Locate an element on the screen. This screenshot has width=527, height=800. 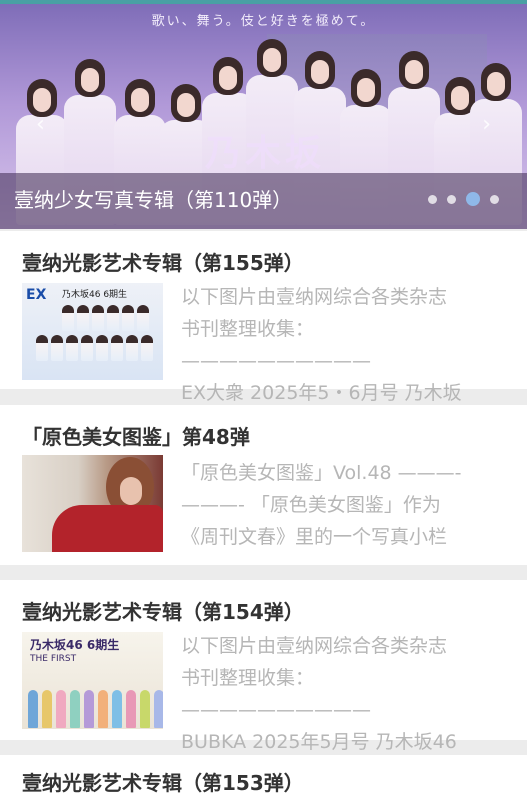
excerpt-line: 「原色美女图鉴」Vol.48 ———- is located at coordinates (321, 473).